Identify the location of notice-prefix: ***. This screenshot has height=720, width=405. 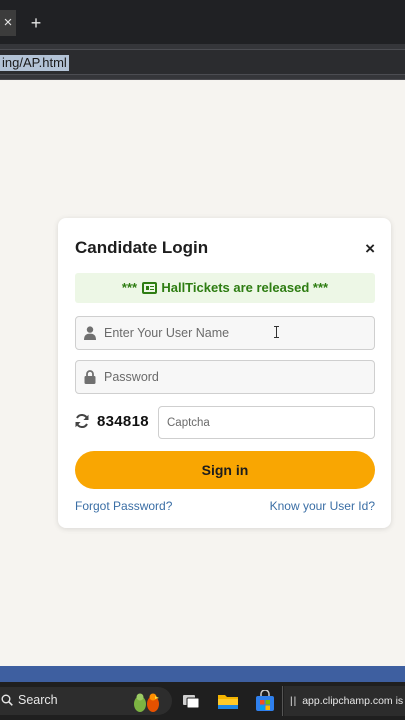
(129, 287).